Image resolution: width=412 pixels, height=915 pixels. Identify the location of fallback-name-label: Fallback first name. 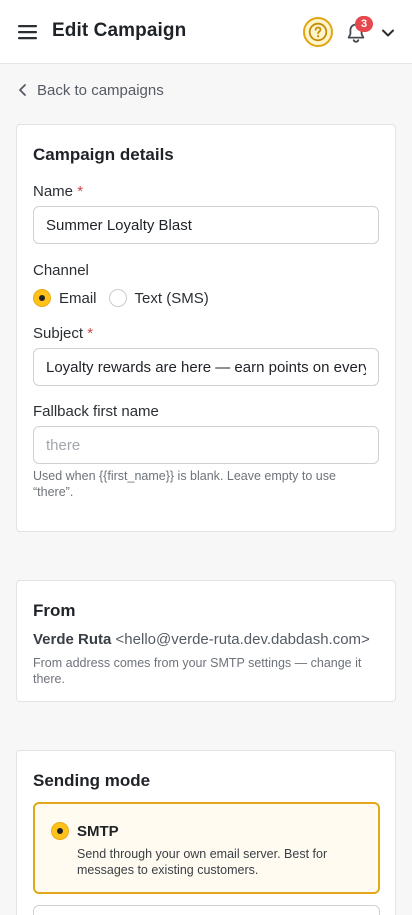
(96, 411).